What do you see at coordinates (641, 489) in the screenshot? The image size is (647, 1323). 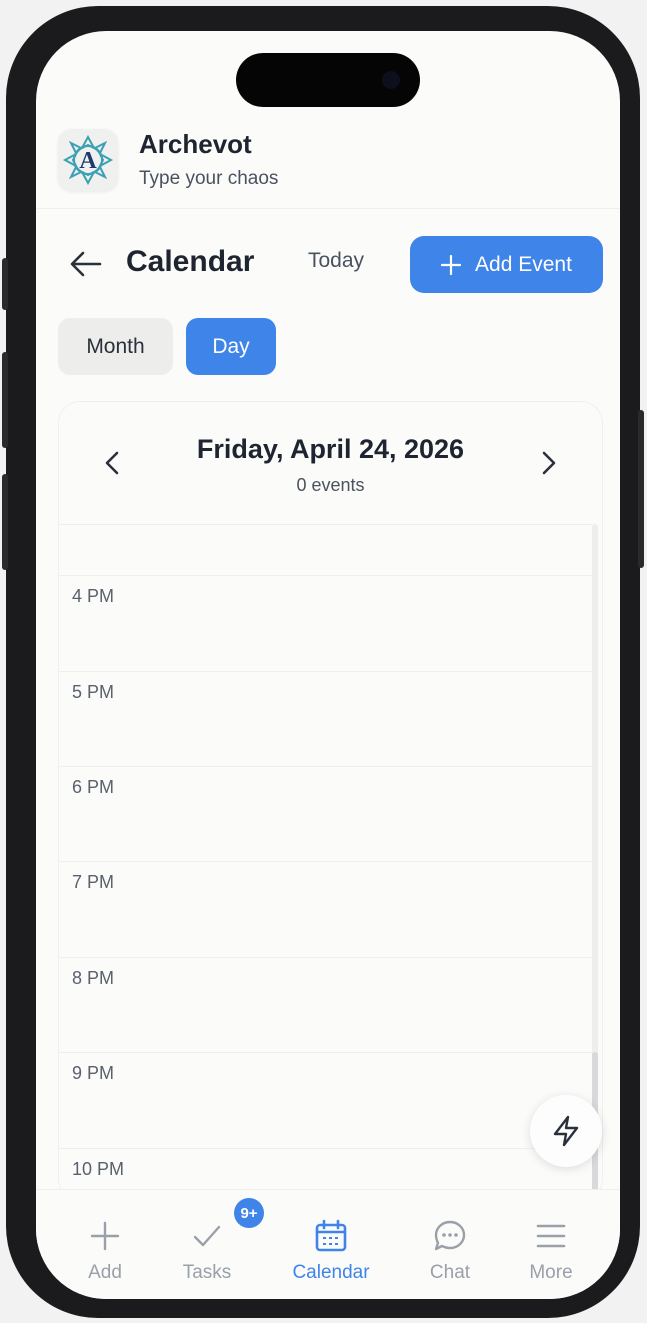 I see `power-button` at bounding box center [641, 489].